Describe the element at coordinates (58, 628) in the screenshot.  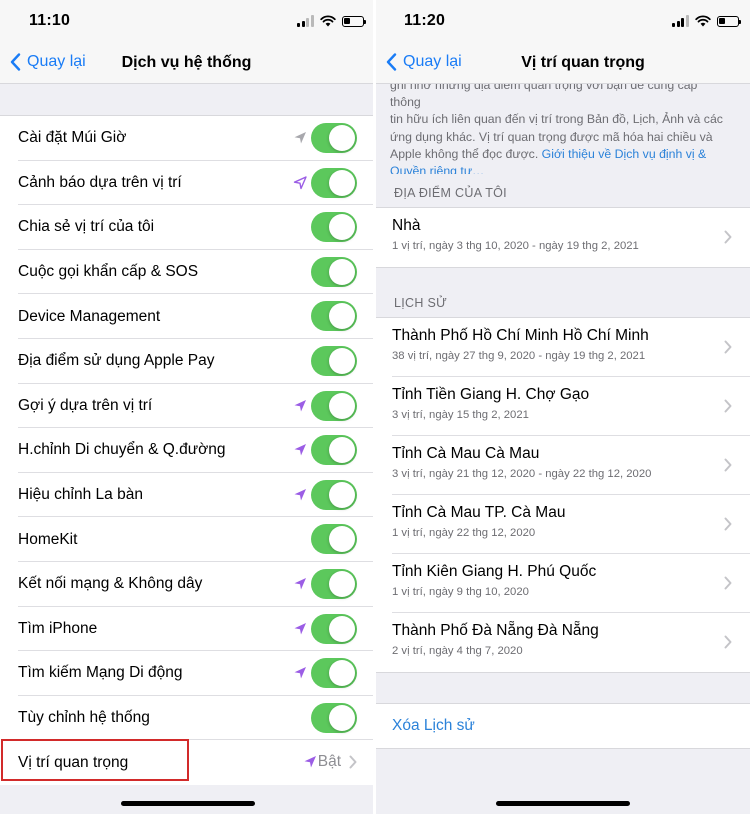
I see `setting-label: Tìm iPhone` at that location.